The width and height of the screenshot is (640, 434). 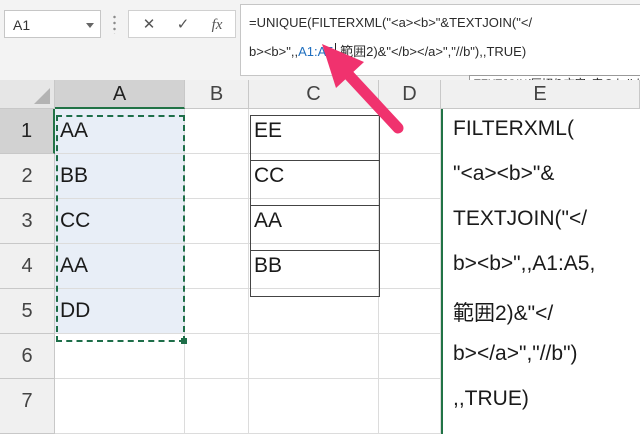 What do you see at coordinates (410, 266) in the screenshot?
I see `cell-d4` at bounding box center [410, 266].